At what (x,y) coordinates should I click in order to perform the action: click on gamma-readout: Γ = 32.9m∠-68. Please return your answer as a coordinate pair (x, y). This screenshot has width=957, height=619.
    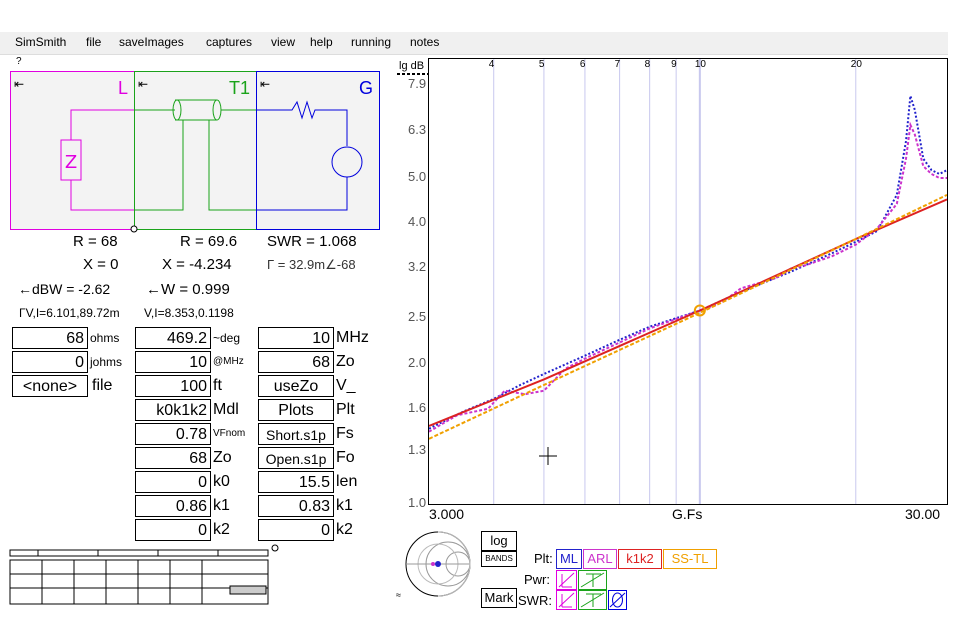
    Looking at the image, I should click on (311, 264).